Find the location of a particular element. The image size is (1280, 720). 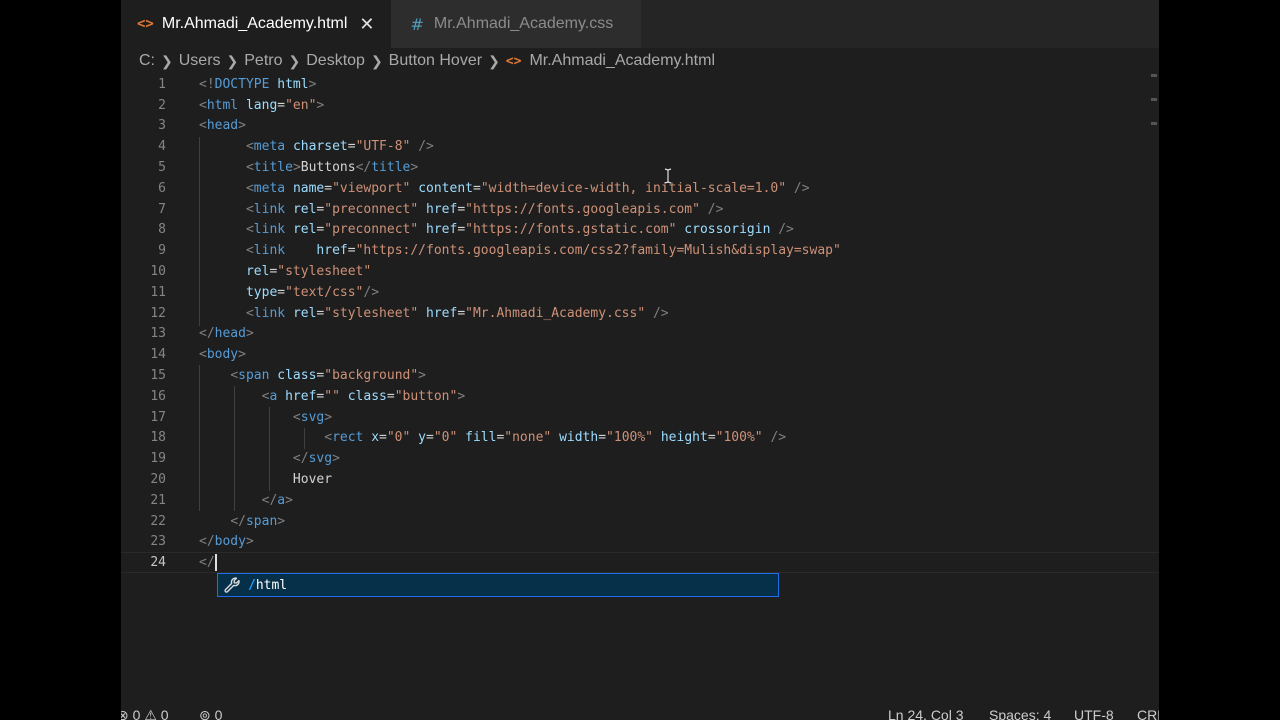

tab-html-file: <> Mr.Ahmadi_Academy.html ✕ is located at coordinates (256, 24).